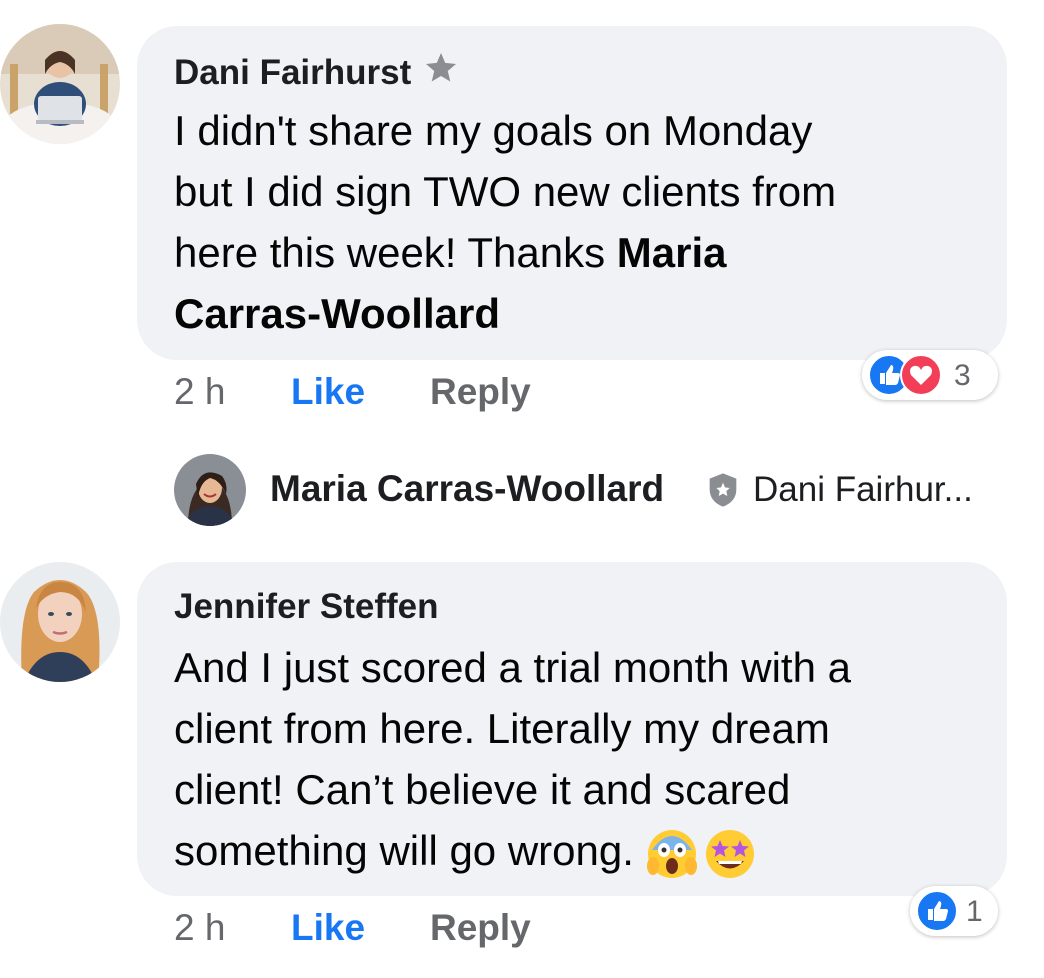  I want to click on avatar-dani, so click(60, 84).